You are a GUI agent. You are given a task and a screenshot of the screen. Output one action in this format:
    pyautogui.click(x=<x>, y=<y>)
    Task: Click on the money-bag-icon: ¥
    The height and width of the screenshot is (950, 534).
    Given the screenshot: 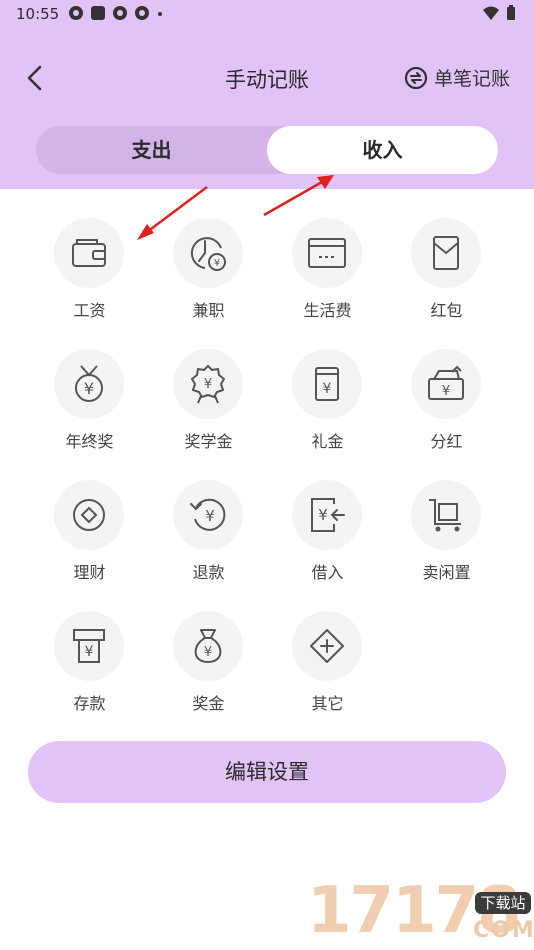 What is the action you would take?
    pyautogui.click(x=208, y=646)
    